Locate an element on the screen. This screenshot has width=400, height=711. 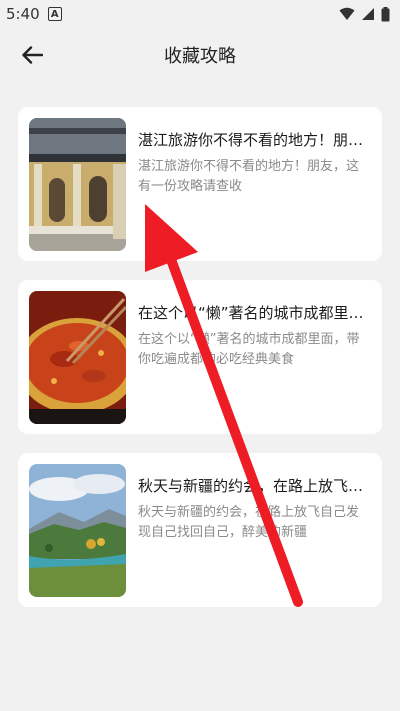
card-title: 秋天与新疆的约会，在路上放飞自己发现自己找回自己，醉美的新疆 is located at coordinates (254, 486).